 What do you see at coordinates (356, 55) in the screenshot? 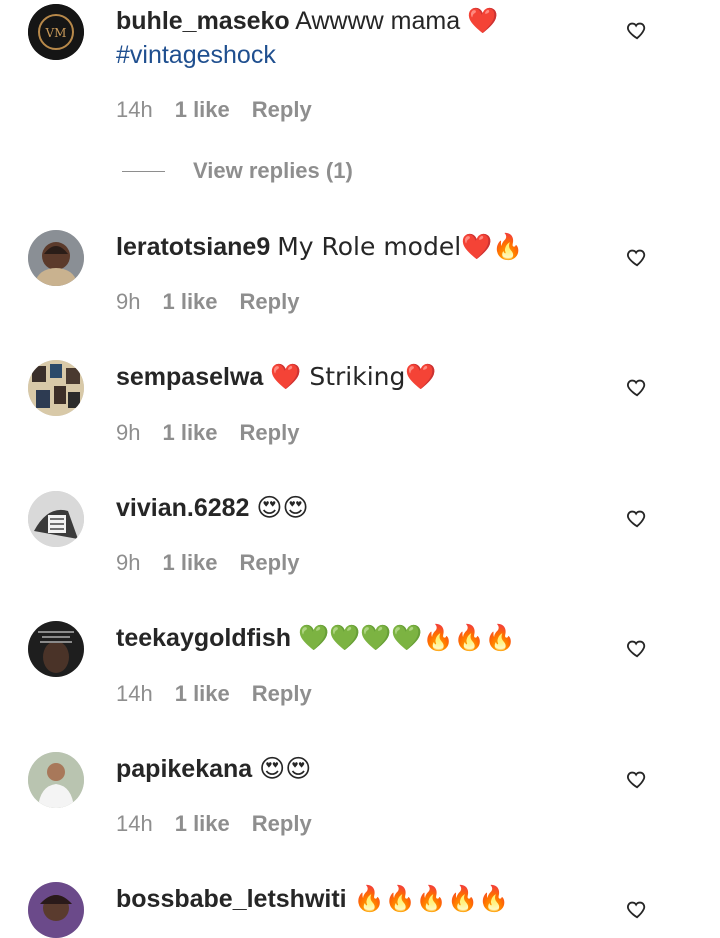
I see `hashtag-link: #vintageshock` at bounding box center [356, 55].